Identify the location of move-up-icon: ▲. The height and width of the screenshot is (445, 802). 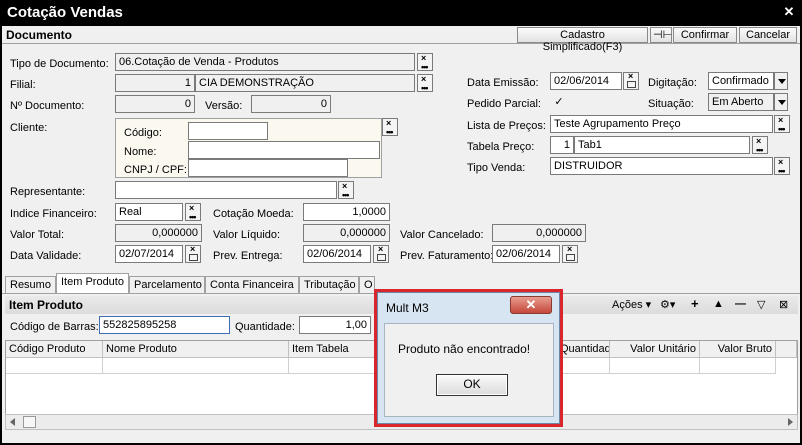
(718, 305).